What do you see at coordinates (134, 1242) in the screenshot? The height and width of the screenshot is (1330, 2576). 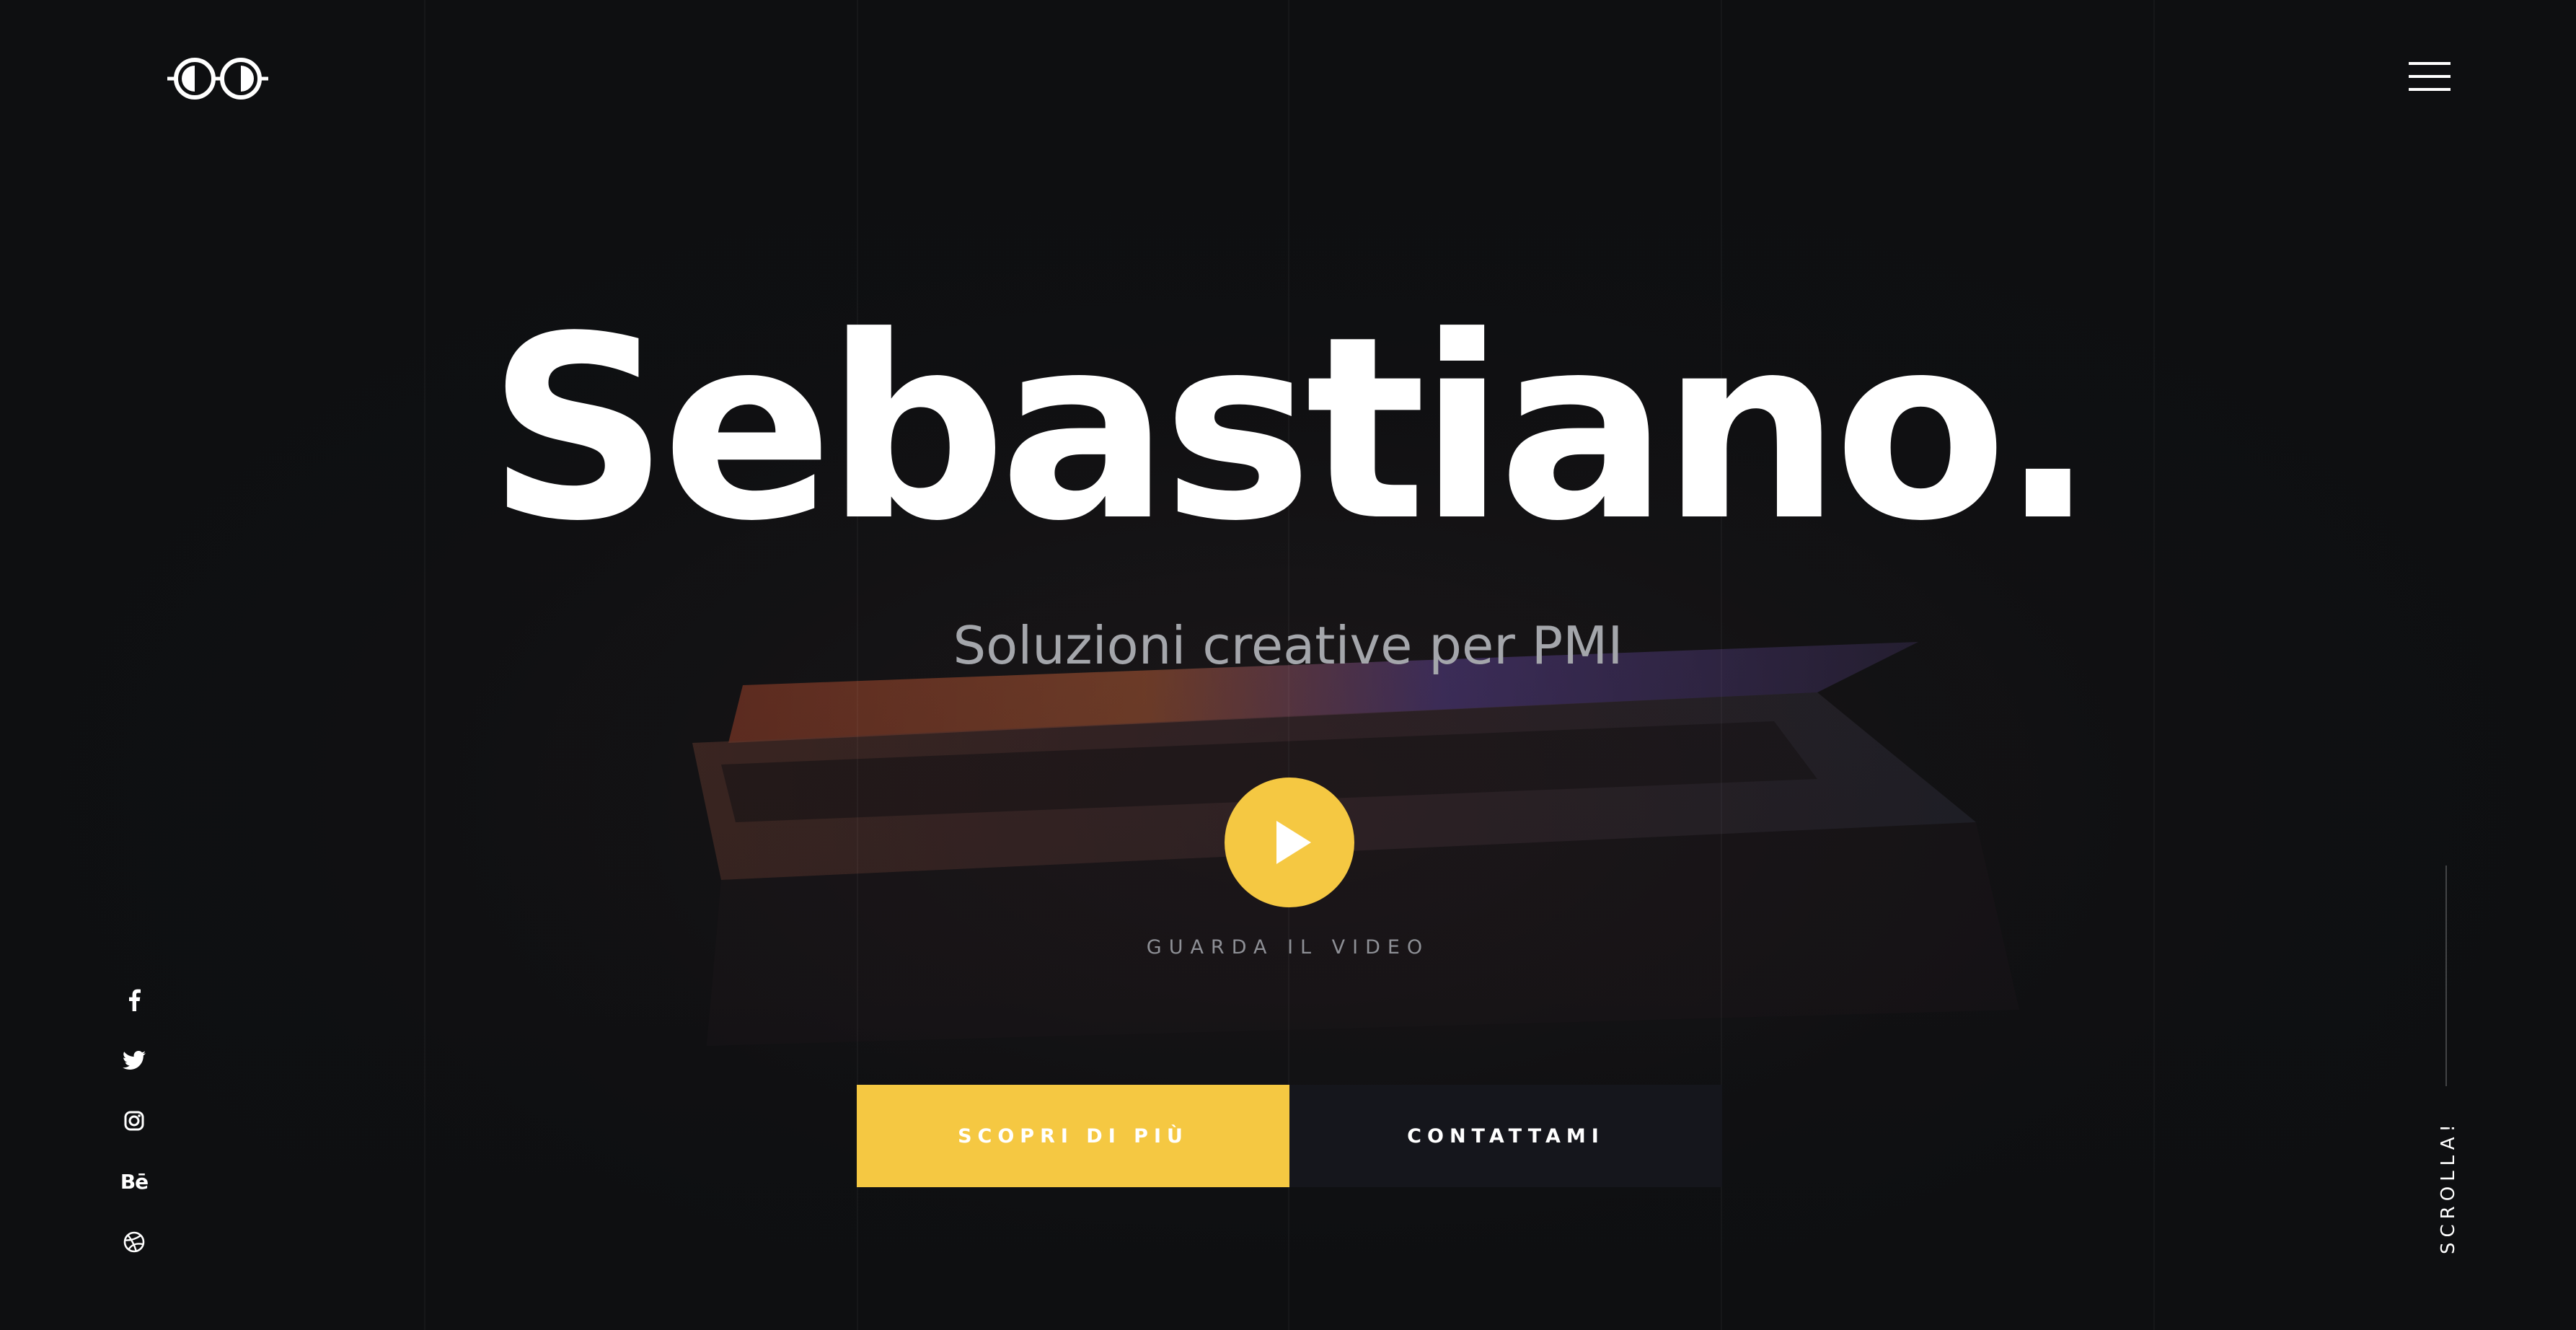 I see `dribbble-icon` at bounding box center [134, 1242].